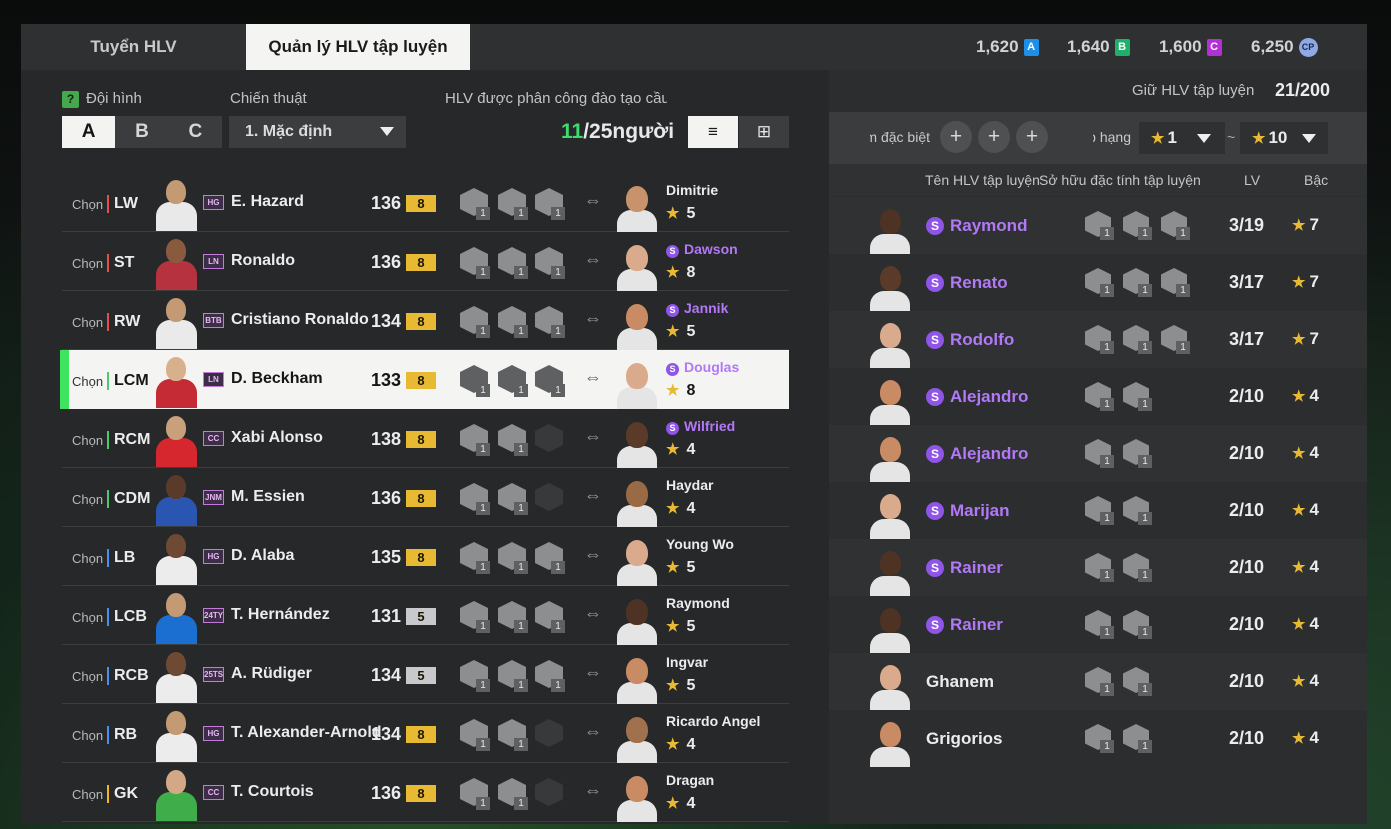  I want to click on tab-recruit-coach: Tuyển HLV, so click(133, 47).